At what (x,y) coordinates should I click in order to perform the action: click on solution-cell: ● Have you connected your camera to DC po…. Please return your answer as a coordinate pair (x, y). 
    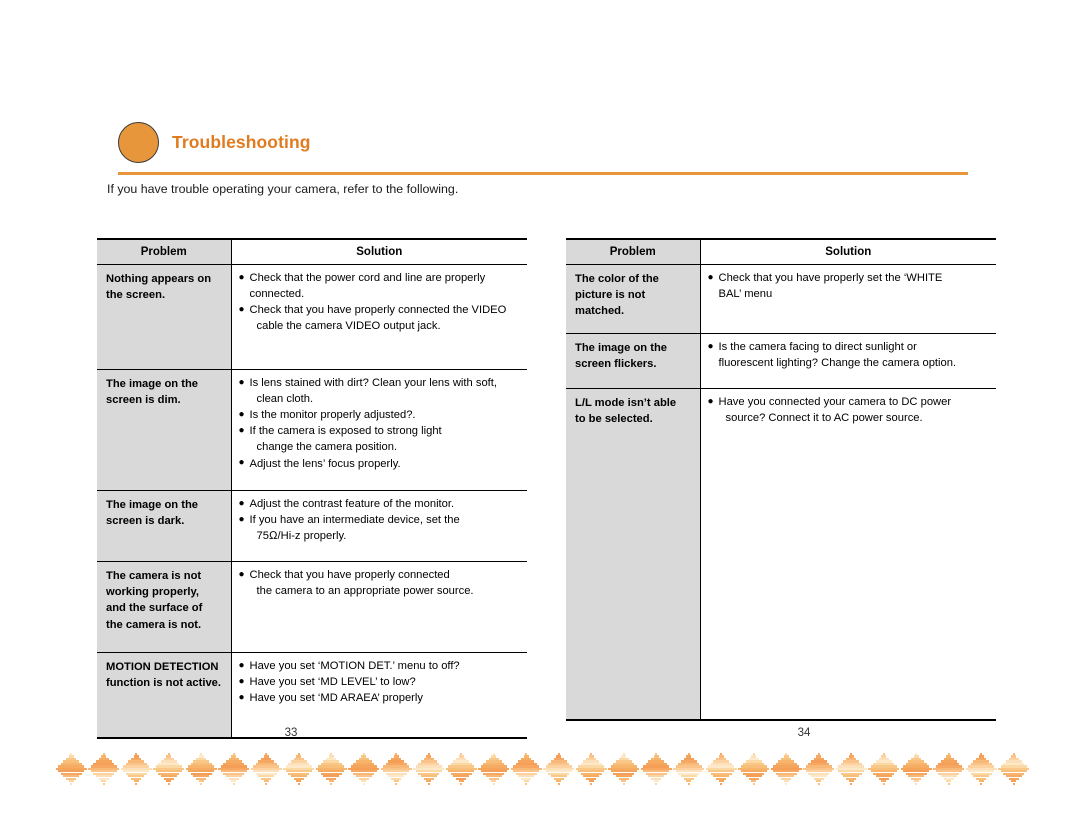
    Looking at the image, I should click on (848, 554).